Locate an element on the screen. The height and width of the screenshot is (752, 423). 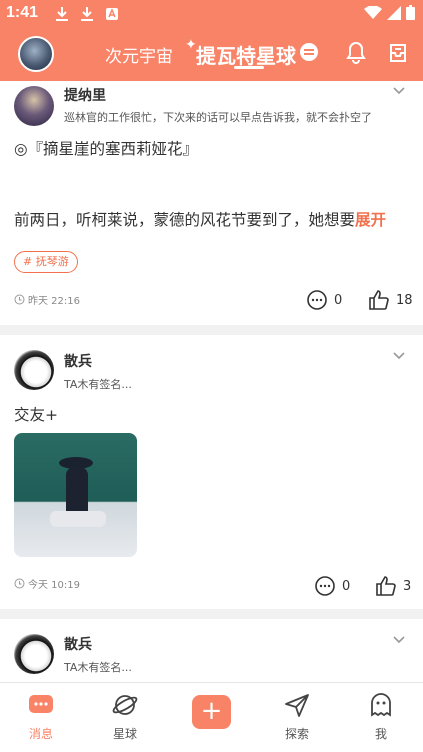
author-name: 提纳里 is located at coordinates (85, 95).